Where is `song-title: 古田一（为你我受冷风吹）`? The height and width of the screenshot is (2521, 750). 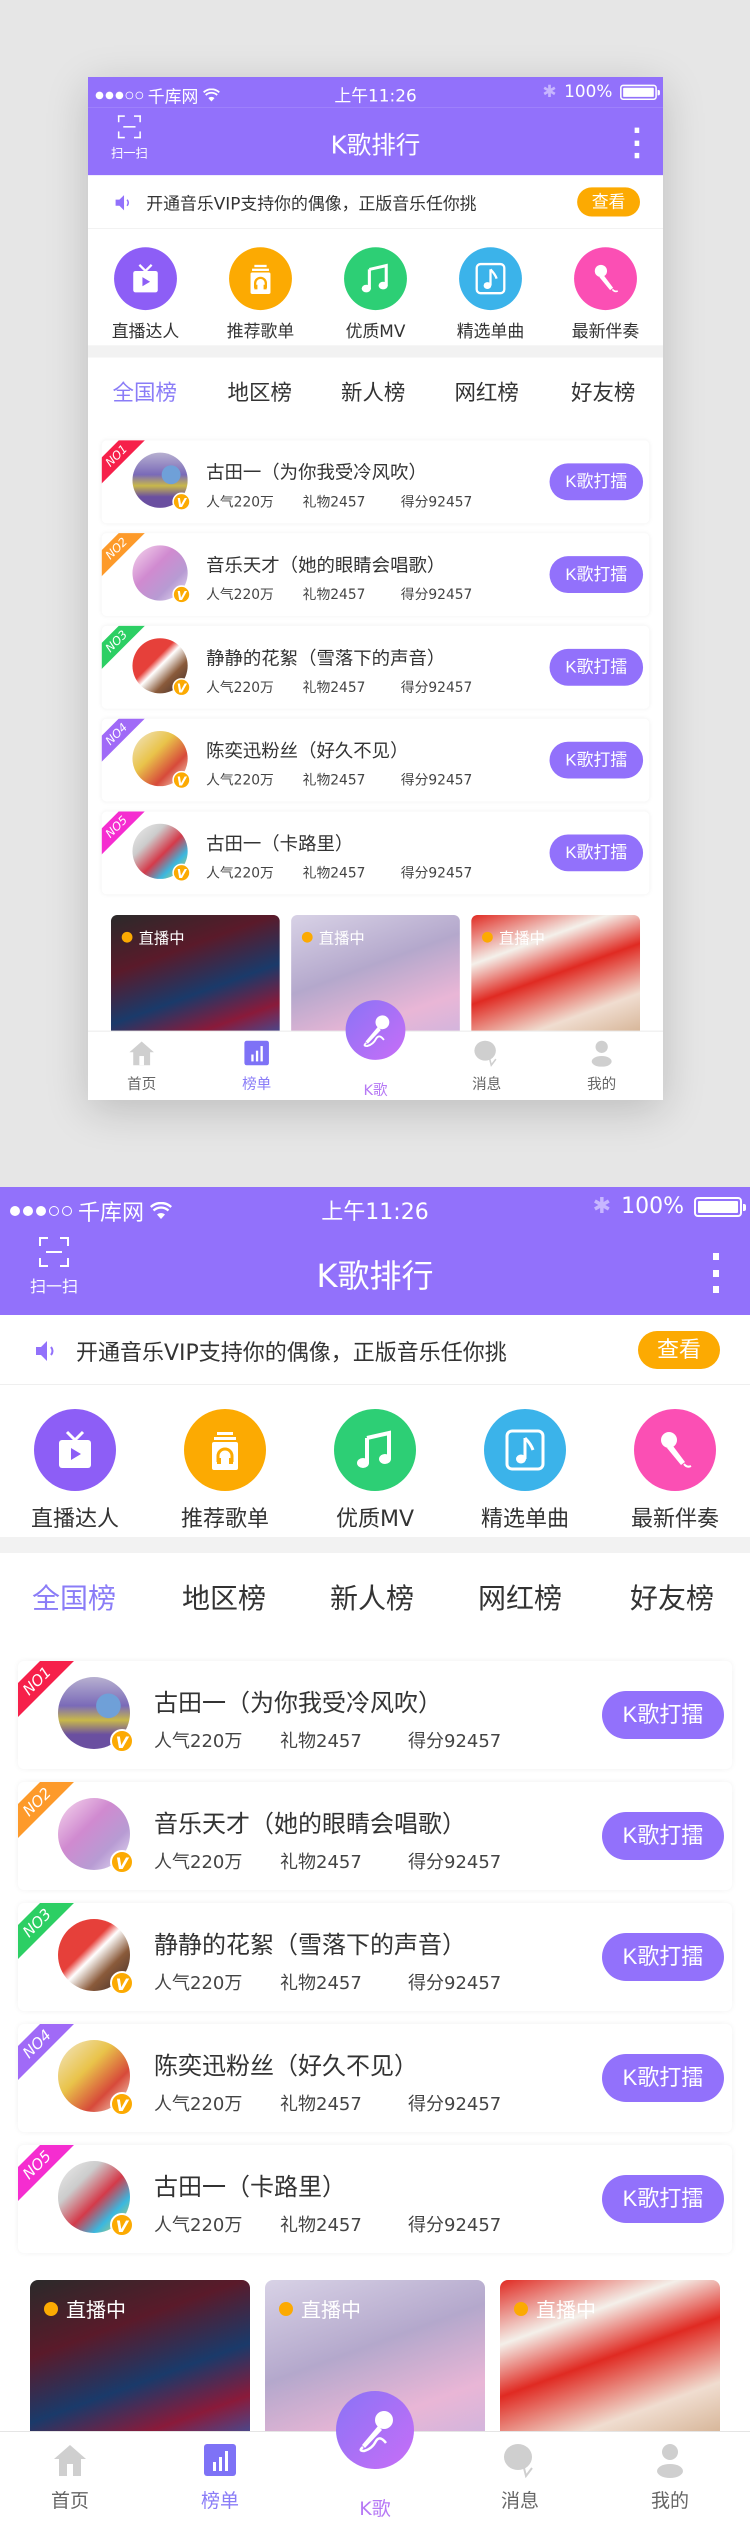
song-title: 古田一（为你我受冷风吹） is located at coordinates (316, 472).